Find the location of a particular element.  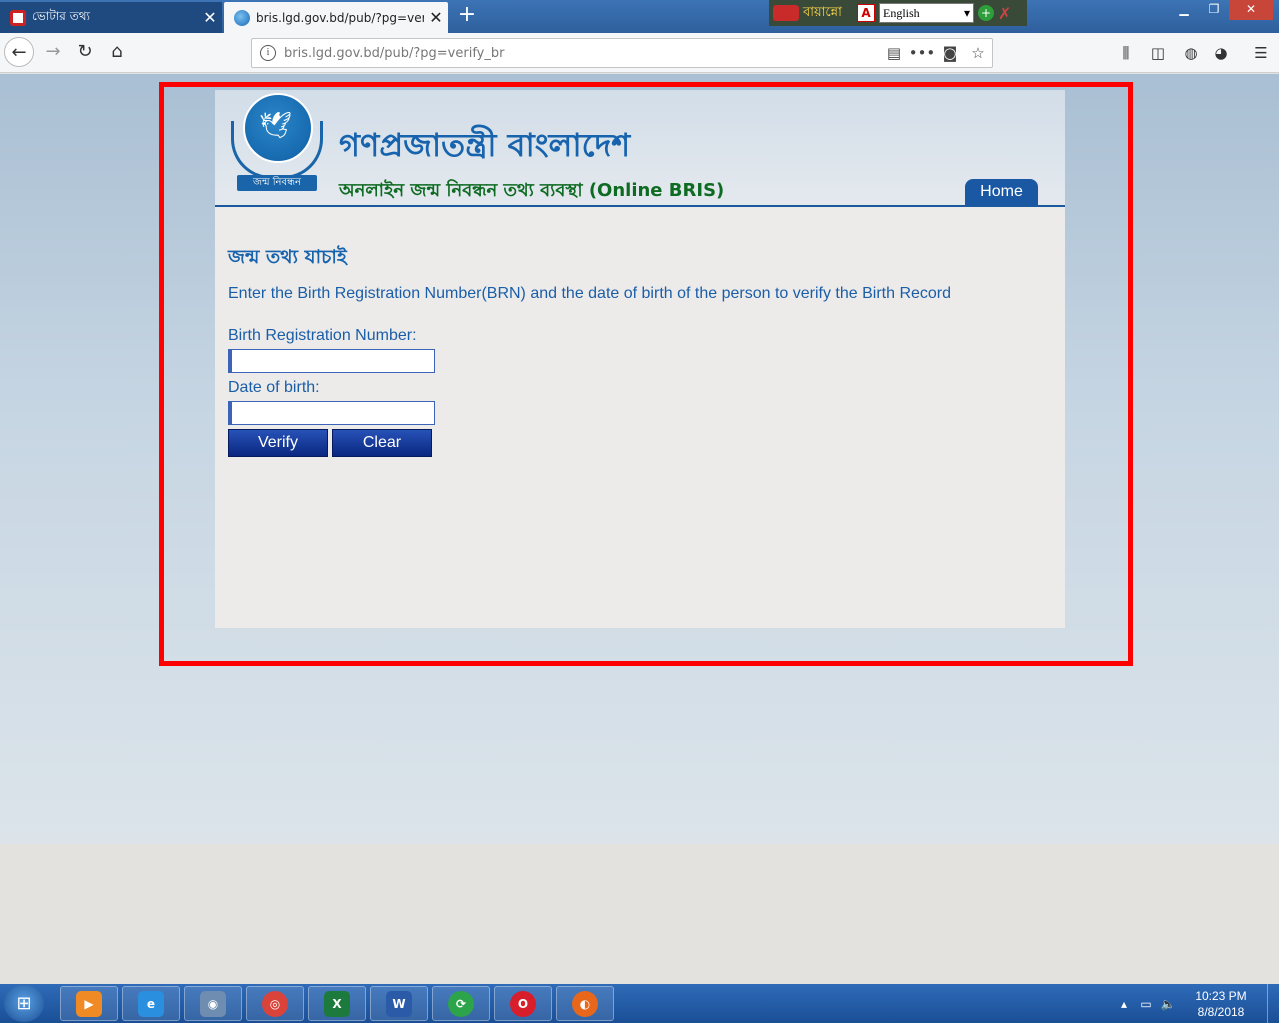

taskbar-media-player: ▶ is located at coordinates (89, 1003).